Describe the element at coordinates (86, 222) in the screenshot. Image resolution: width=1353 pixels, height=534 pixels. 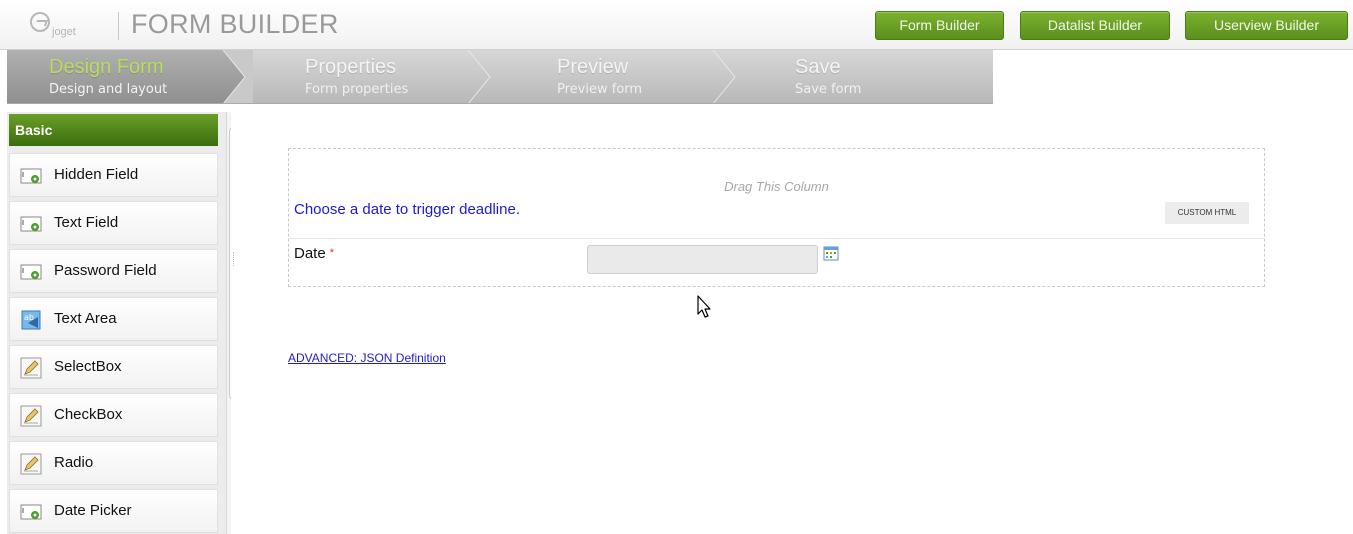
I see `palette-item-label: Text Field` at that location.